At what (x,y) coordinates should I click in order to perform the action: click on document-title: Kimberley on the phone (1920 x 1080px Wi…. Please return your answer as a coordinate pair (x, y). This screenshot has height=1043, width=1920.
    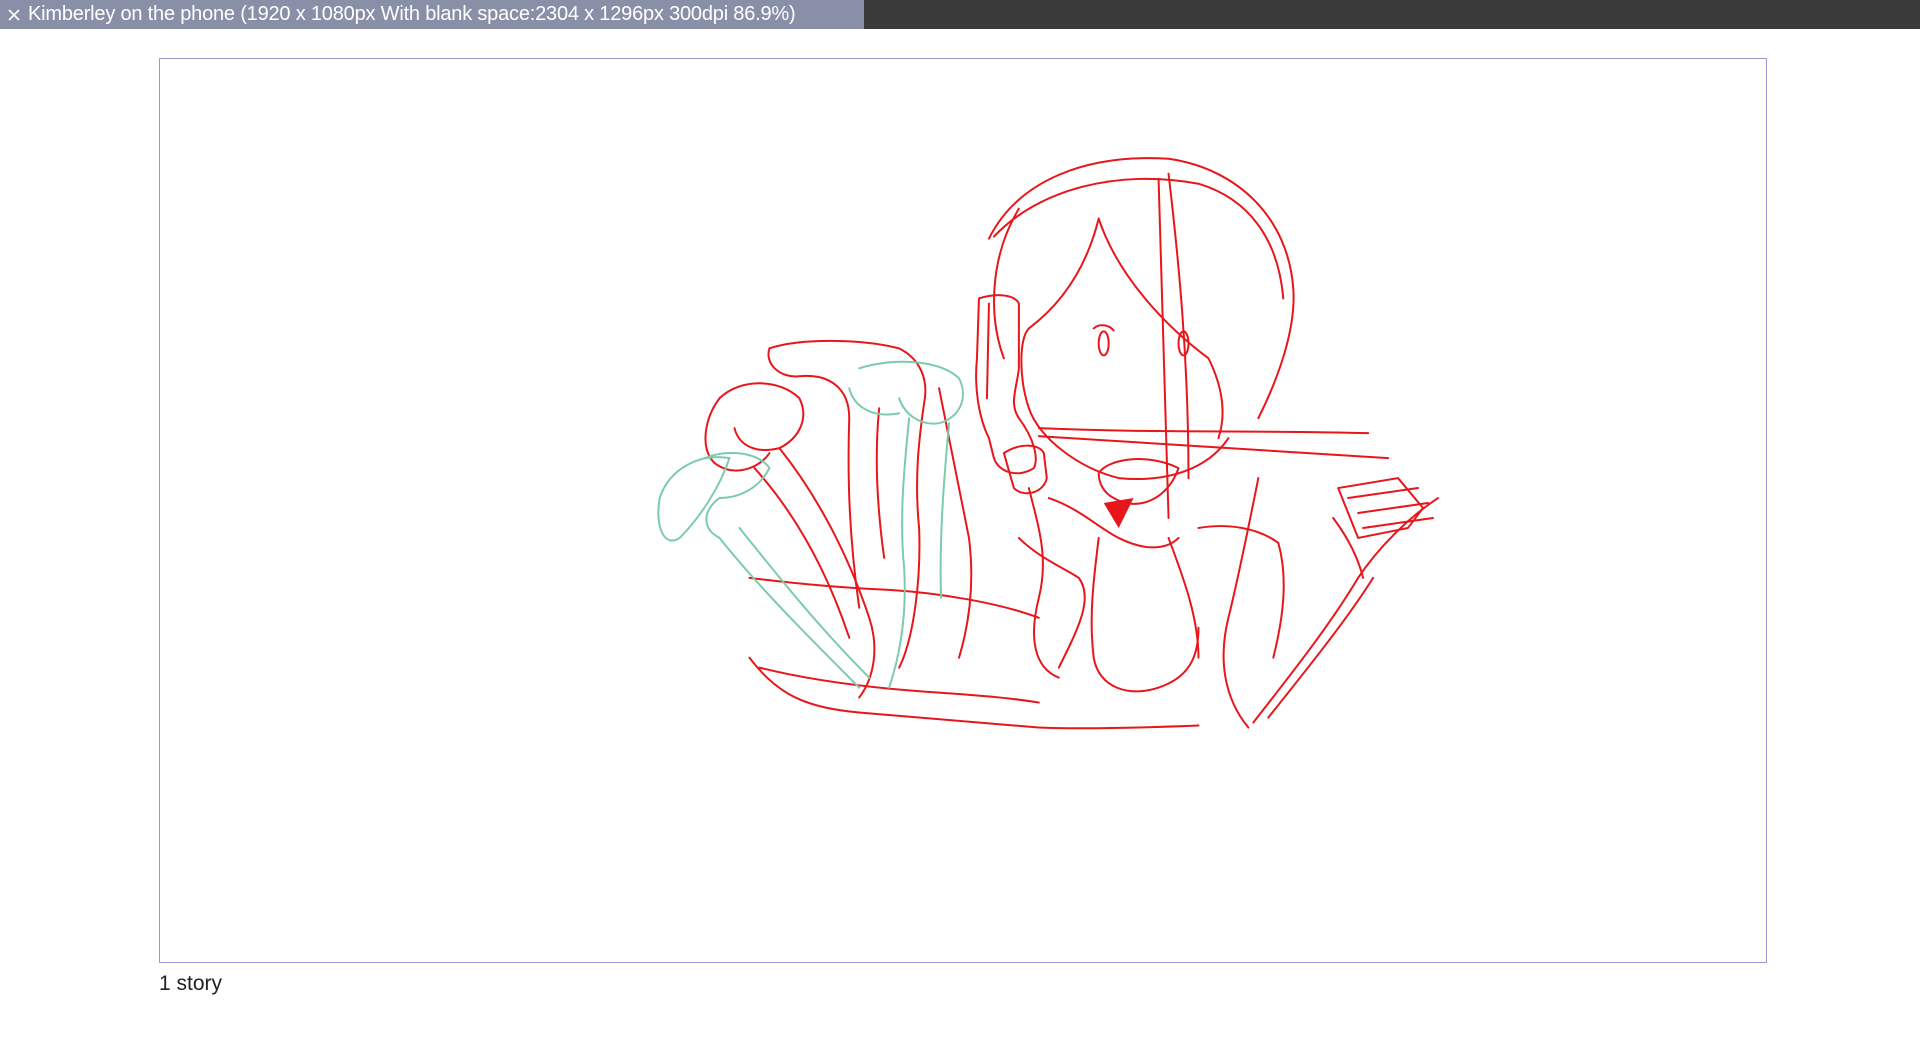
    Looking at the image, I should click on (412, 14).